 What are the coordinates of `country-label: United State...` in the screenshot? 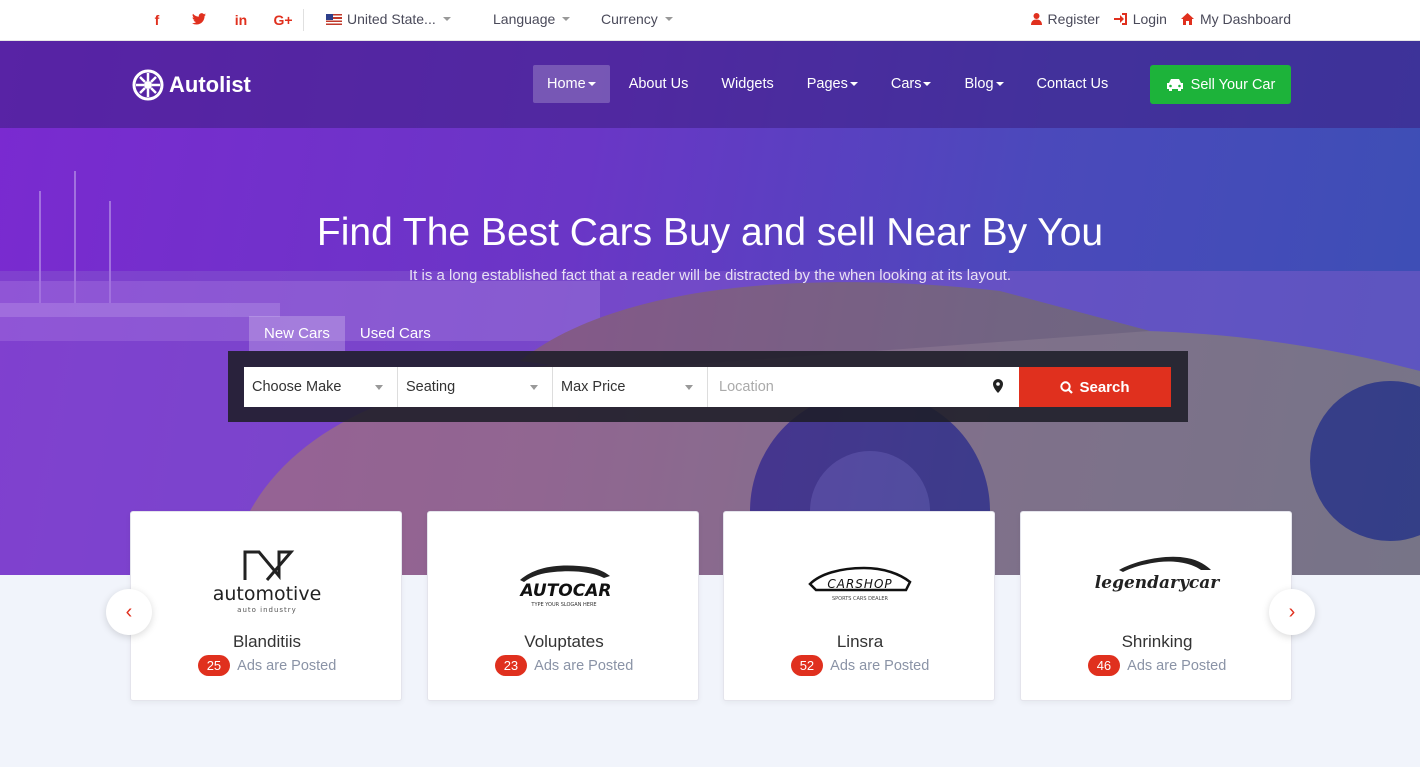 It's located at (391, 19).